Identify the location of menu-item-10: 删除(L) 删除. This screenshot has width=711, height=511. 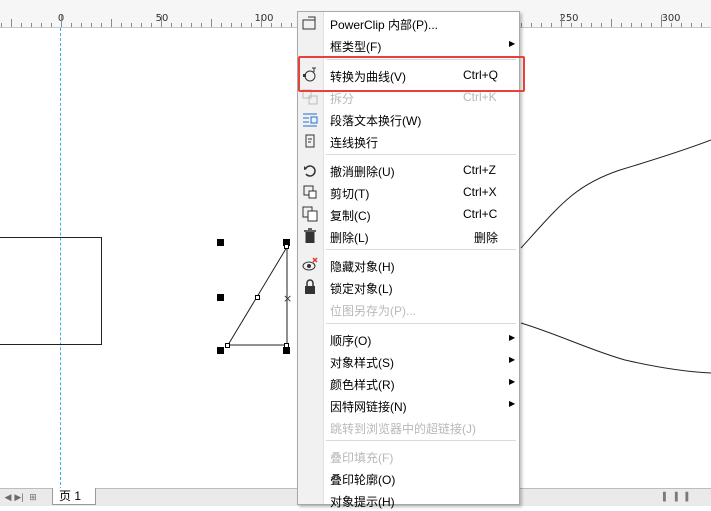
(408, 236).